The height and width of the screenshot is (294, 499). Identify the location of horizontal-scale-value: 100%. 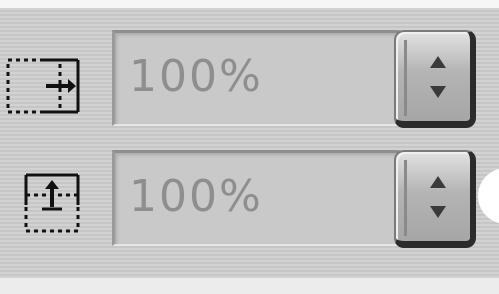
(196, 76).